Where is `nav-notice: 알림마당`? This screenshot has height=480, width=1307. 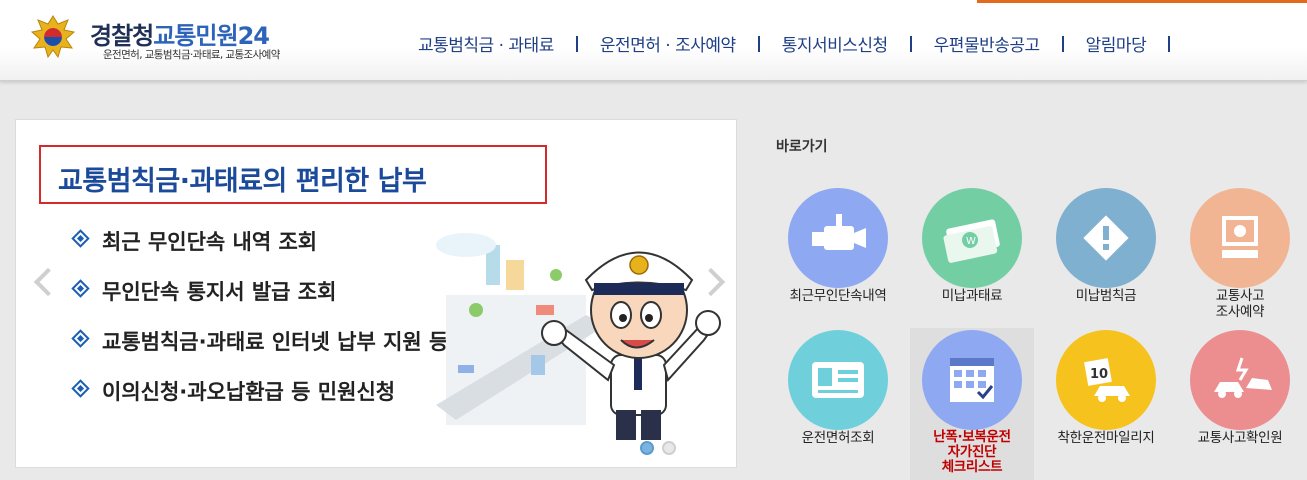
nav-notice: 알림마당 is located at coordinates (1116, 43).